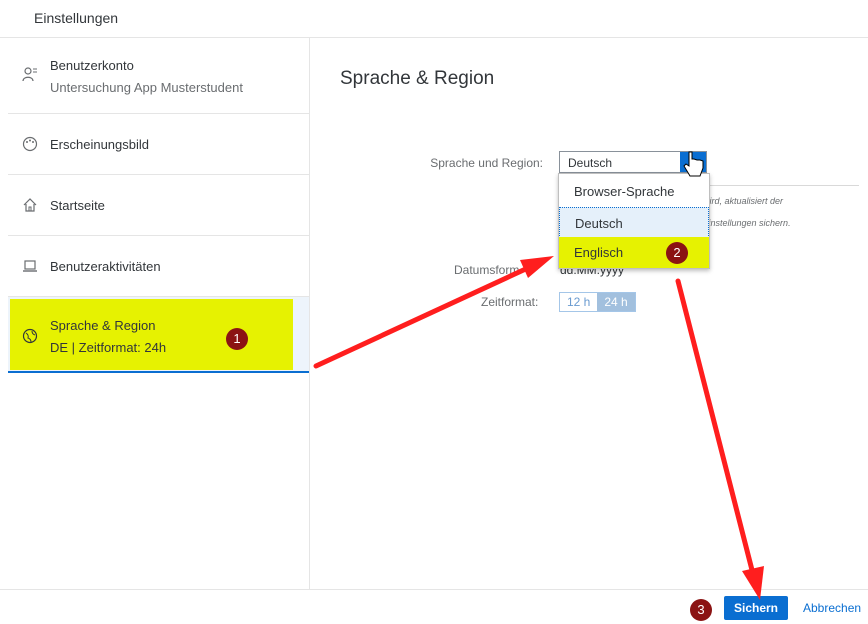 This screenshot has height=624, width=868. I want to click on time-format-label: Zeitformat:, so click(510, 302).